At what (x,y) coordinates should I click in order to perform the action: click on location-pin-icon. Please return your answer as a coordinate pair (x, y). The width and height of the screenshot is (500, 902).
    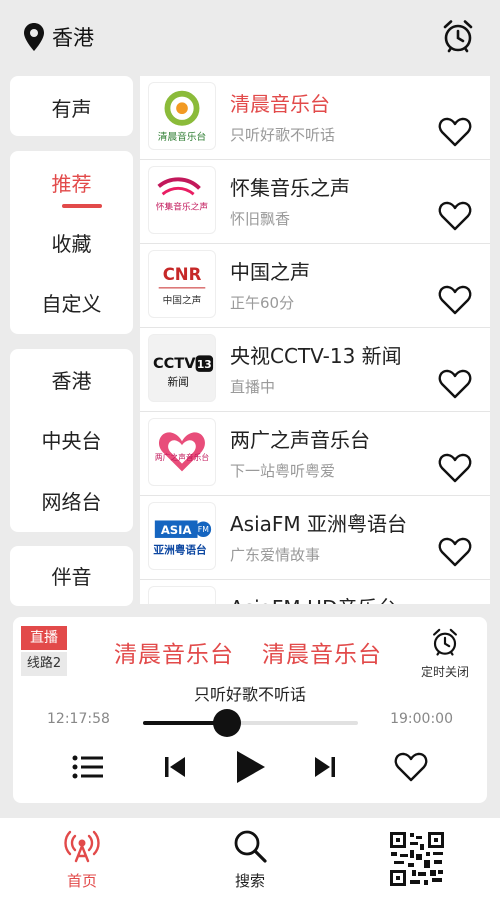
    Looking at the image, I should click on (34, 37).